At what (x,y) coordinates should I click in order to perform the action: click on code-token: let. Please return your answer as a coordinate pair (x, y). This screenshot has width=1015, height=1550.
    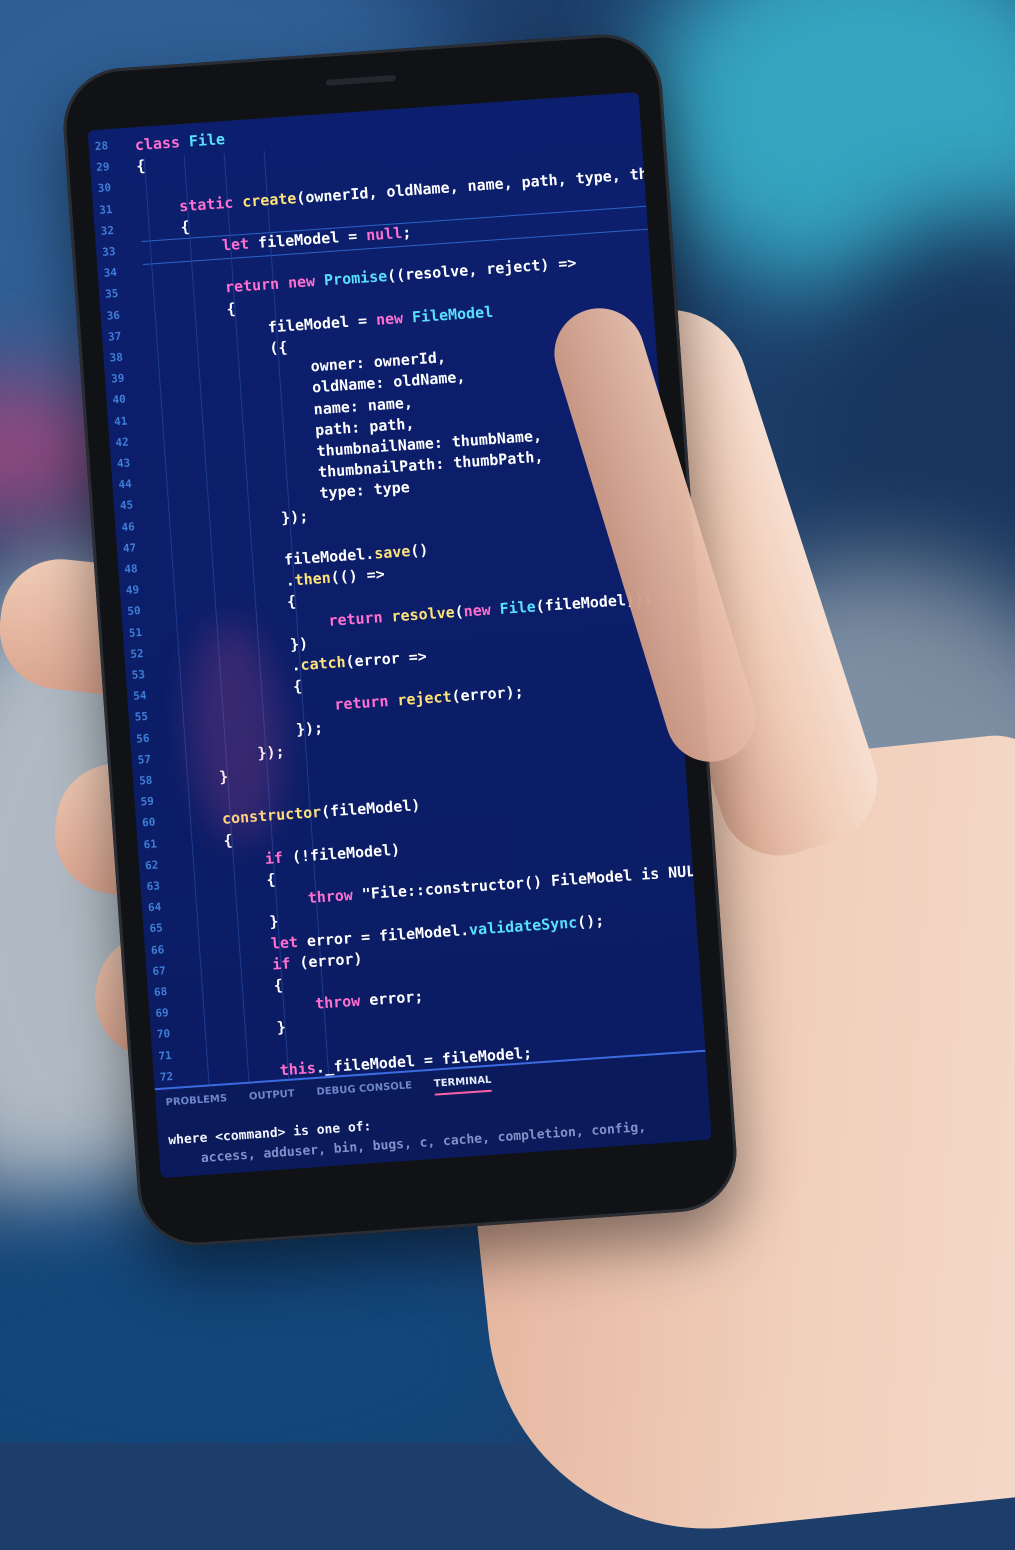
    Looking at the image, I should click on (240, 244).